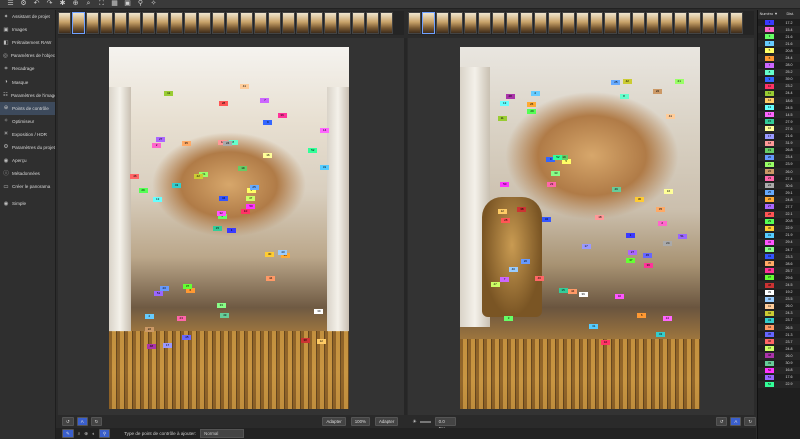 This screenshot has height=439, width=800. Describe the element at coordinates (93, 433) in the screenshot. I see `contrast-icon: ◐` at that location.